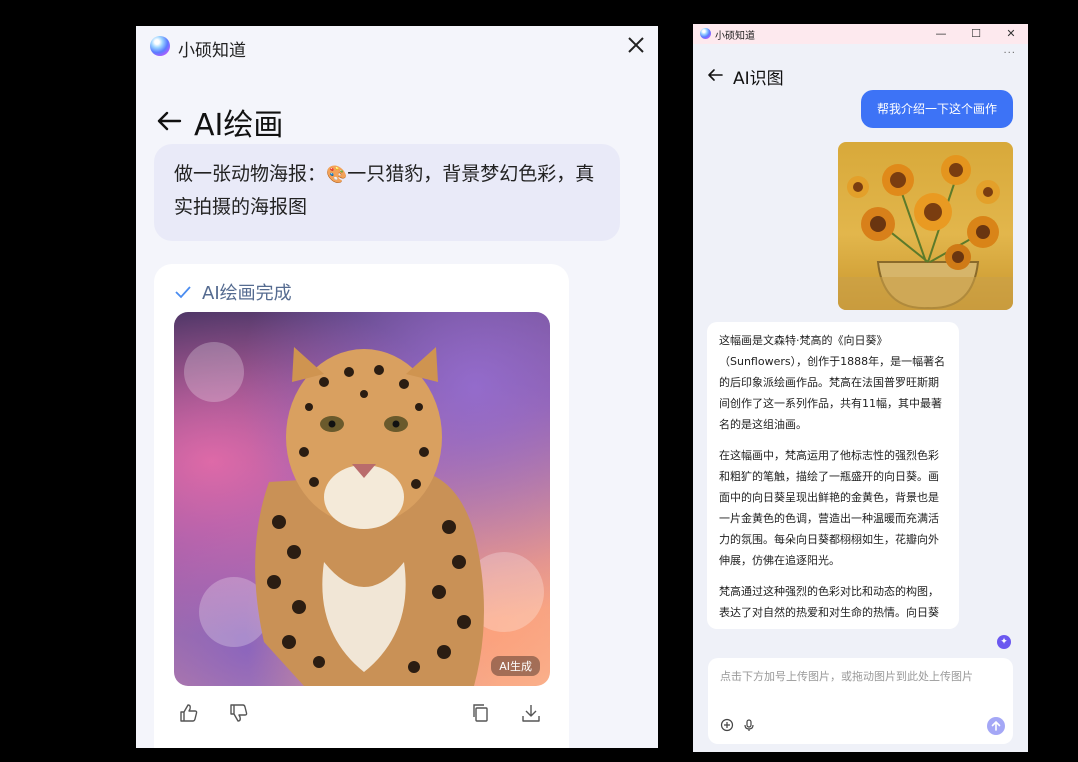 The image size is (1078, 762). What do you see at coordinates (531, 713) in the screenshot?
I see `download-icon` at bounding box center [531, 713].